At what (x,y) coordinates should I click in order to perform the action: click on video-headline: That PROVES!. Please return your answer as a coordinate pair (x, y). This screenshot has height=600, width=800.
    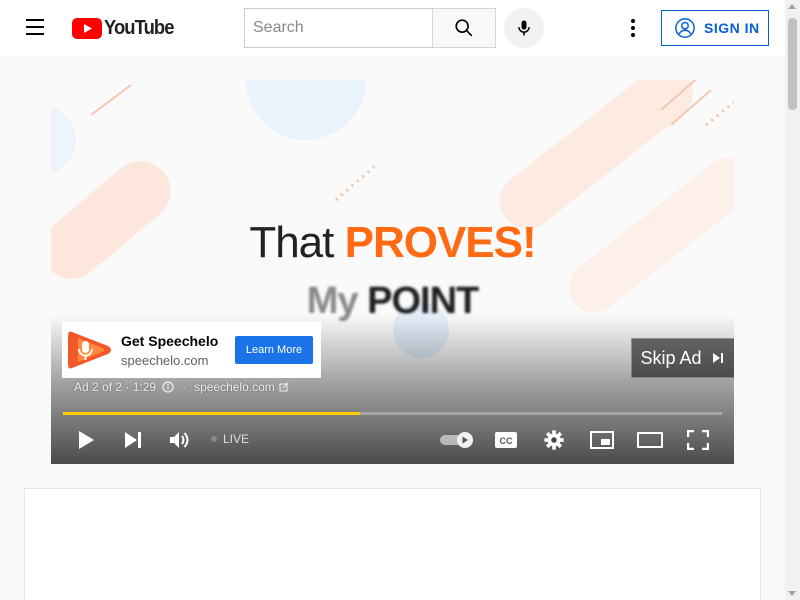
    Looking at the image, I should click on (392, 243).